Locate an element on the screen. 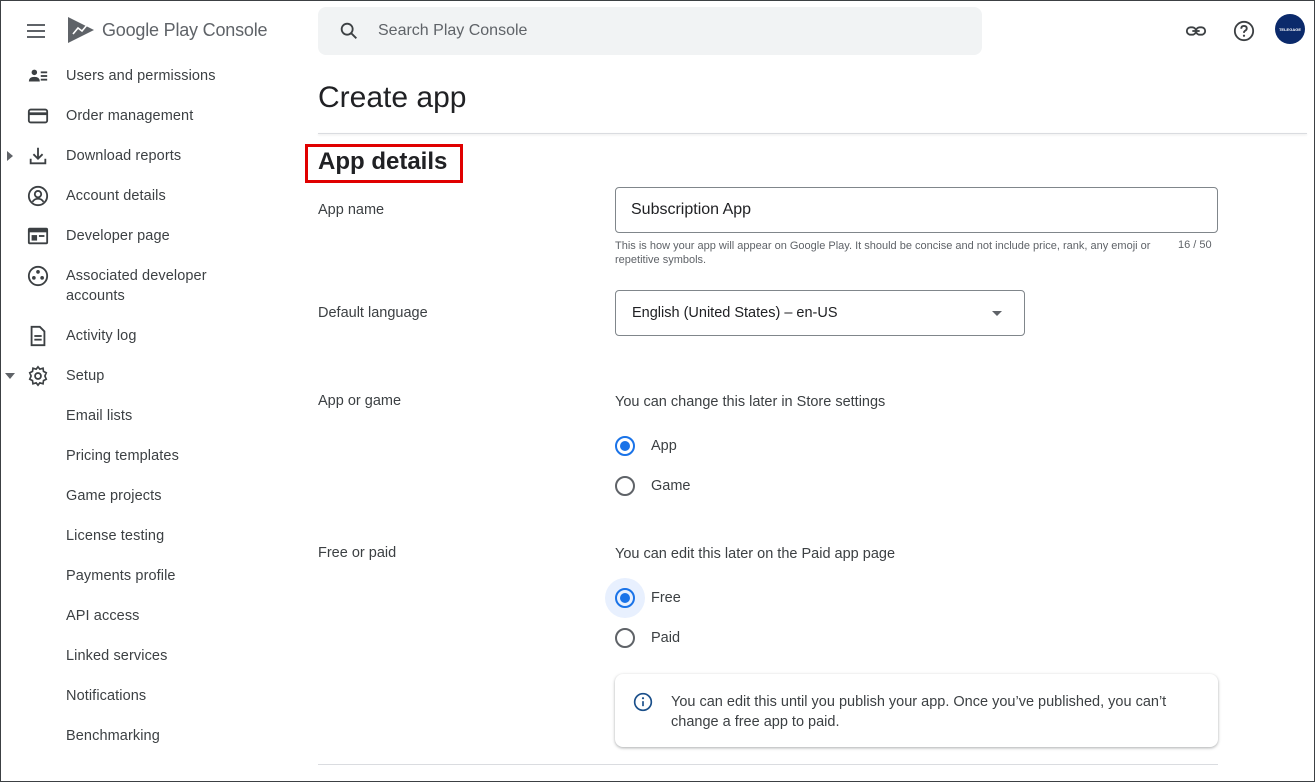  bottom-divider is located at coordinates (768, 764).